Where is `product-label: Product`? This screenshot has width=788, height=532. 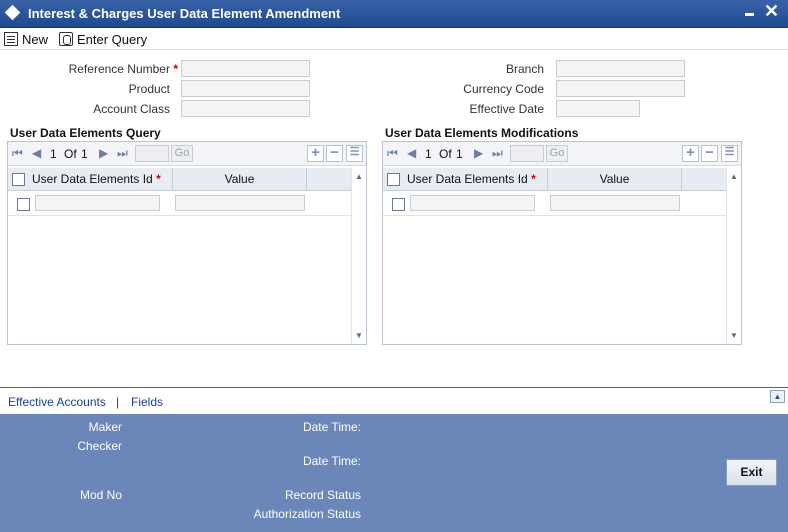
product-label: Product is located at coordinates (149, 89).